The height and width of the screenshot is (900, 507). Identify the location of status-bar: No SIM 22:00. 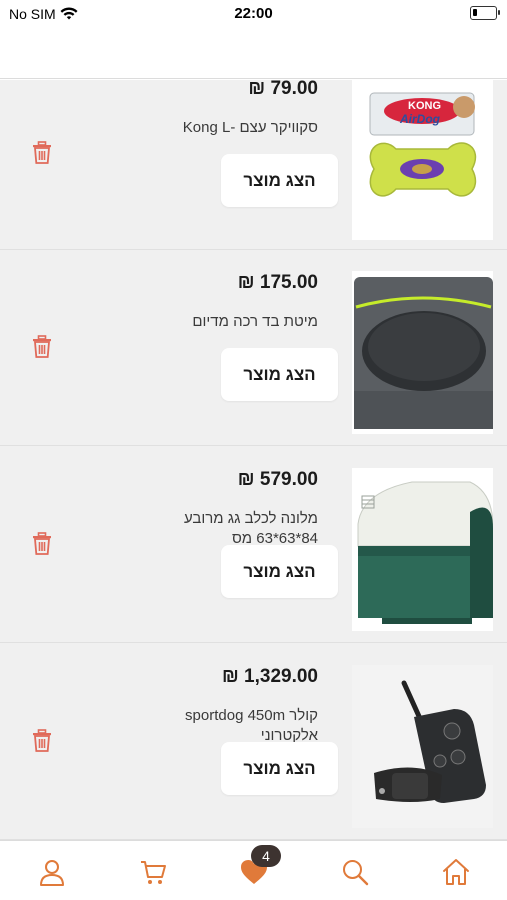
(253, 14).